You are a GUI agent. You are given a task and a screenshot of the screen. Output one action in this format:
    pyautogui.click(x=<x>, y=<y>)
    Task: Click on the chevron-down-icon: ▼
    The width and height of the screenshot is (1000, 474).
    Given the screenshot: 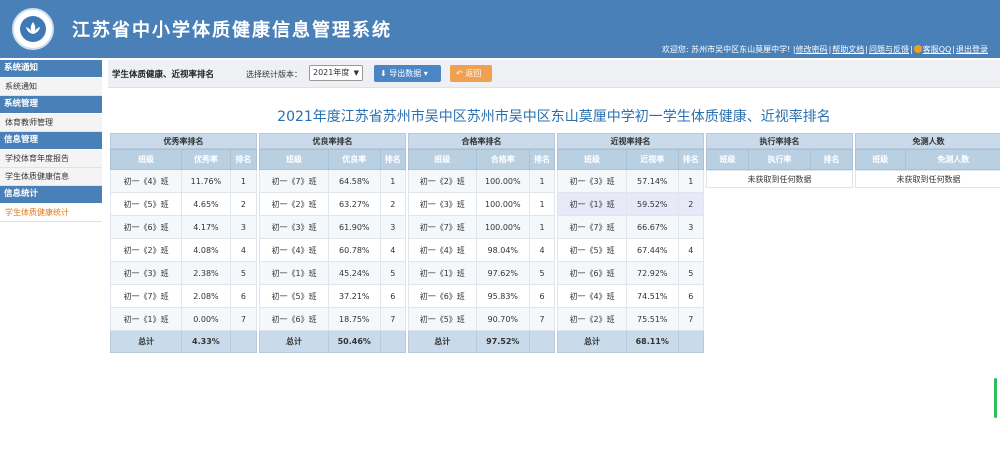 What is the action you would take?
    pyautogui.click(x=356, y=73)
    